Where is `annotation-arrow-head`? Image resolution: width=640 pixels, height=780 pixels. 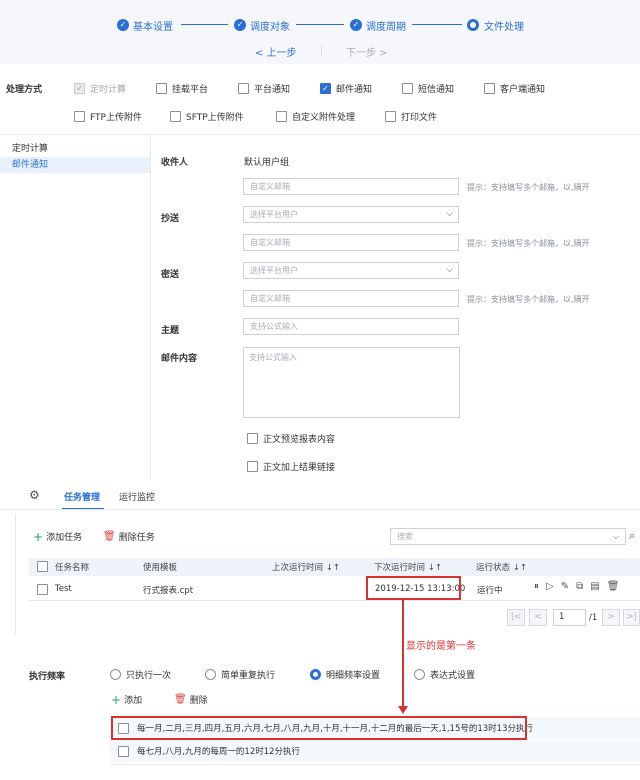 annotation-arrow-head is located at coordinates (403, 710).